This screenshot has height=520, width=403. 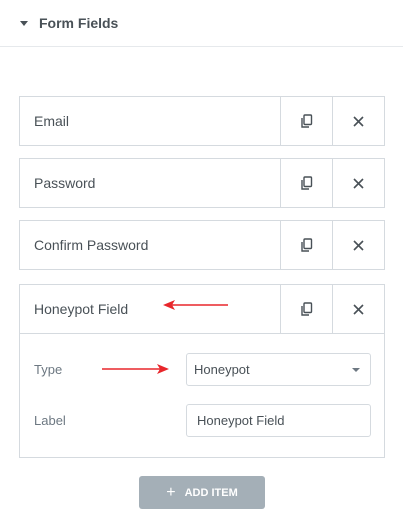 What do you see at coordinates (211, 492) in the screenshot?
I see `add-item-label: ADD ITEM` at bounding box center [211, 492].